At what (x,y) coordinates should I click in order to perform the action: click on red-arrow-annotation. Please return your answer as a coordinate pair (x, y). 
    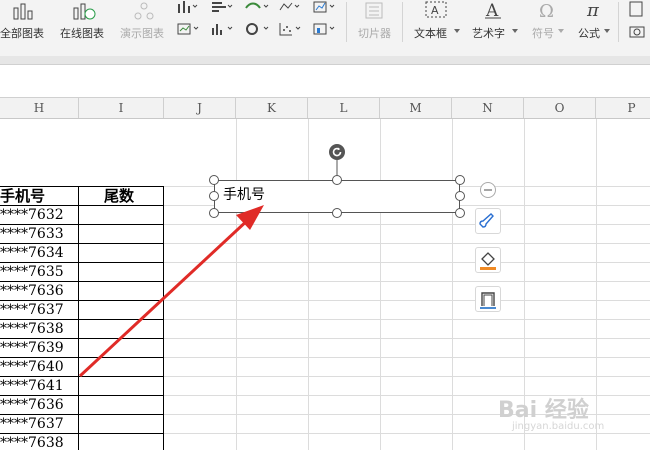
    Looking at the image, I should click on (171, 291).